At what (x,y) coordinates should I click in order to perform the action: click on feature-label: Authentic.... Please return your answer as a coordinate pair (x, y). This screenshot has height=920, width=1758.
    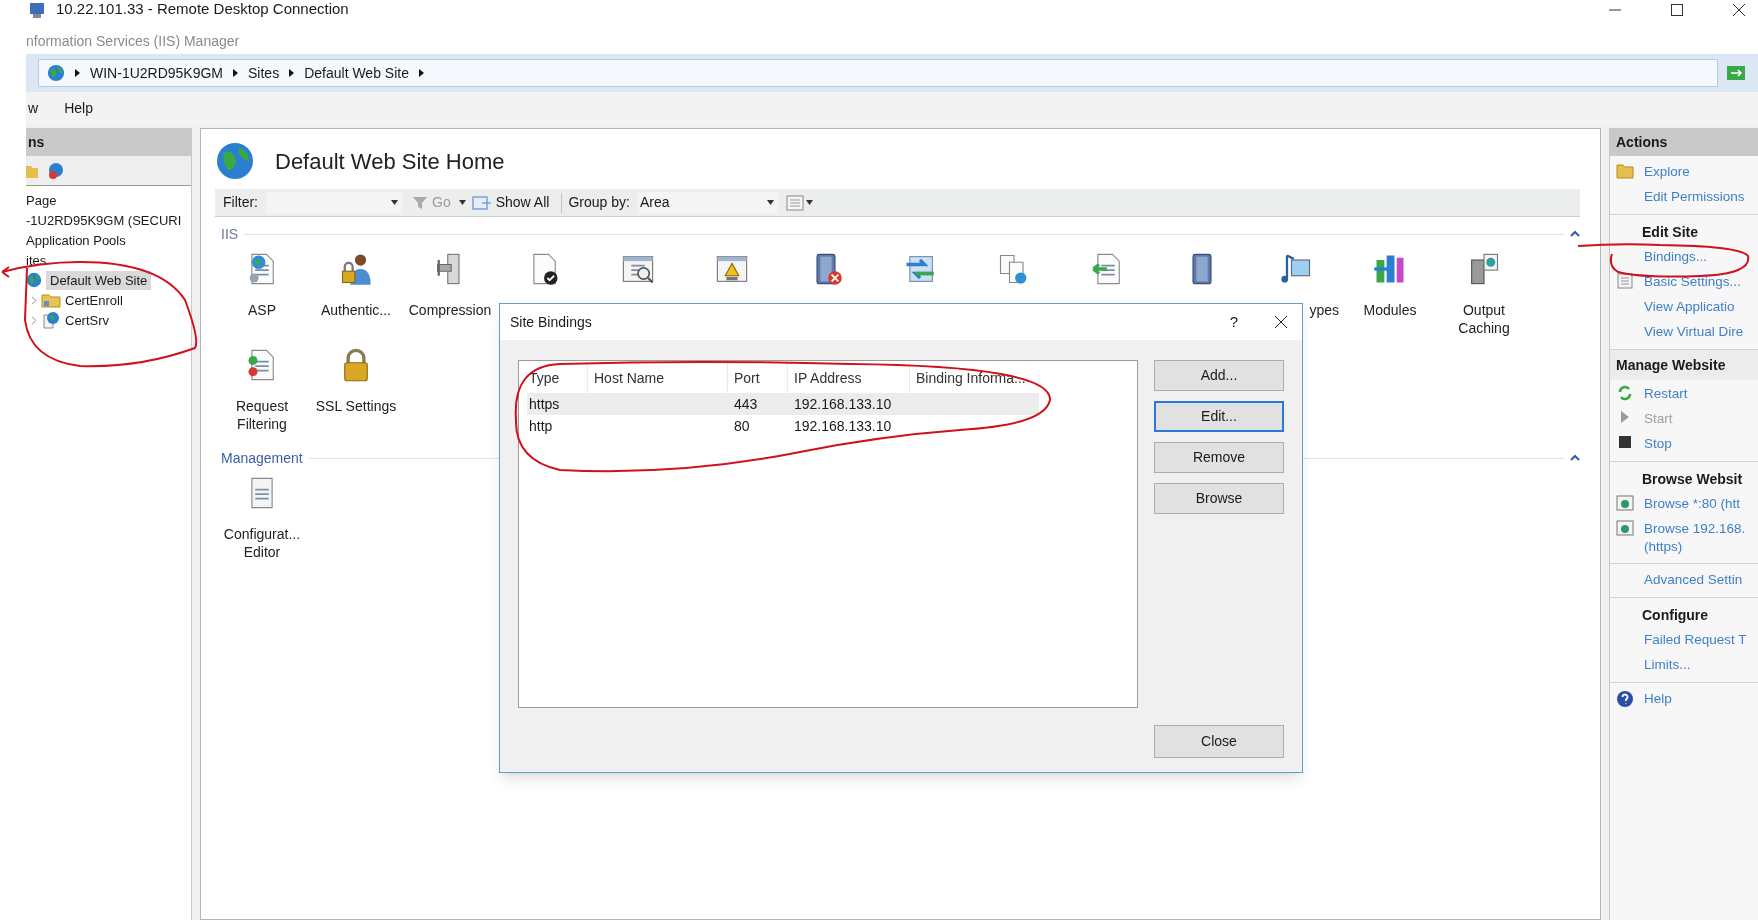
    Looking at the image, I should click on (356, 310).